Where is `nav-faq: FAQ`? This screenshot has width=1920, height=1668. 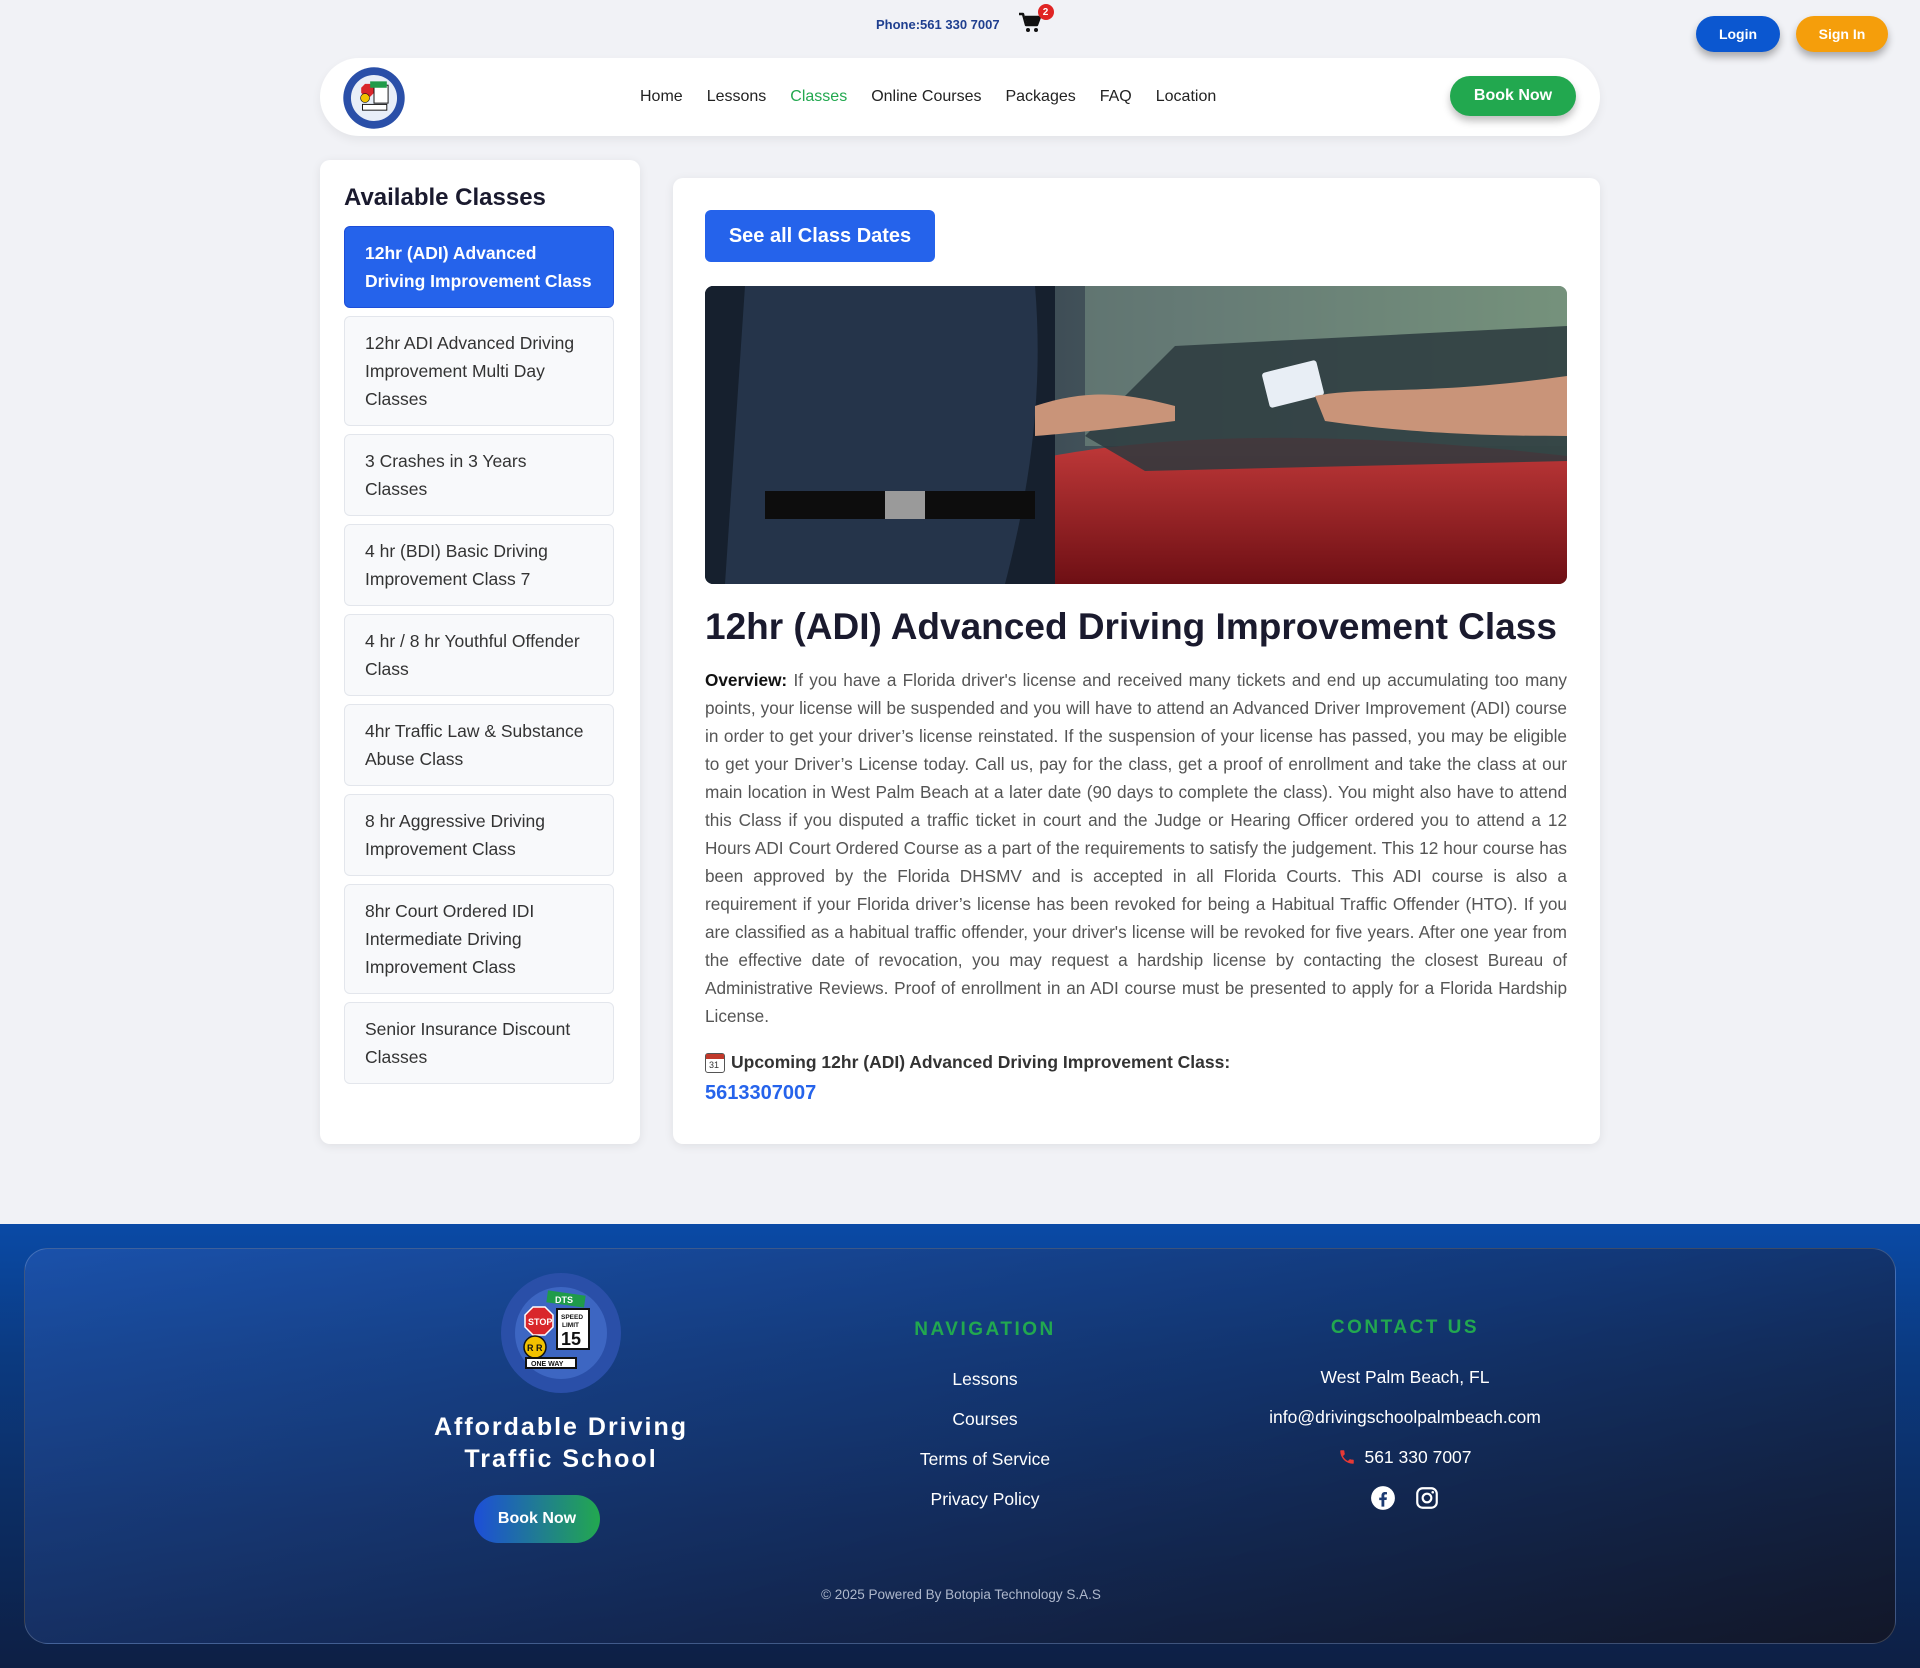
nav-faq: FAQ is located at coordinates (1116, 97).